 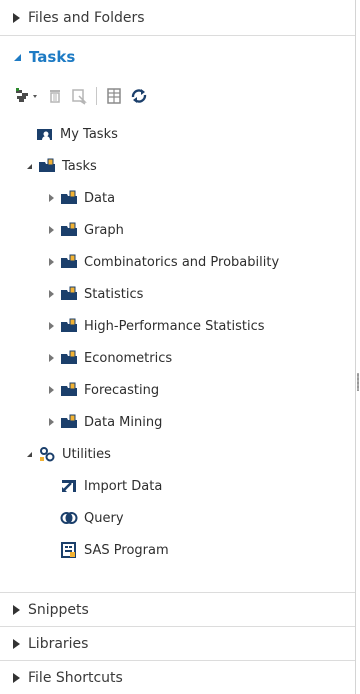 I want to click on refresh-button, so click(x=139, y=96).